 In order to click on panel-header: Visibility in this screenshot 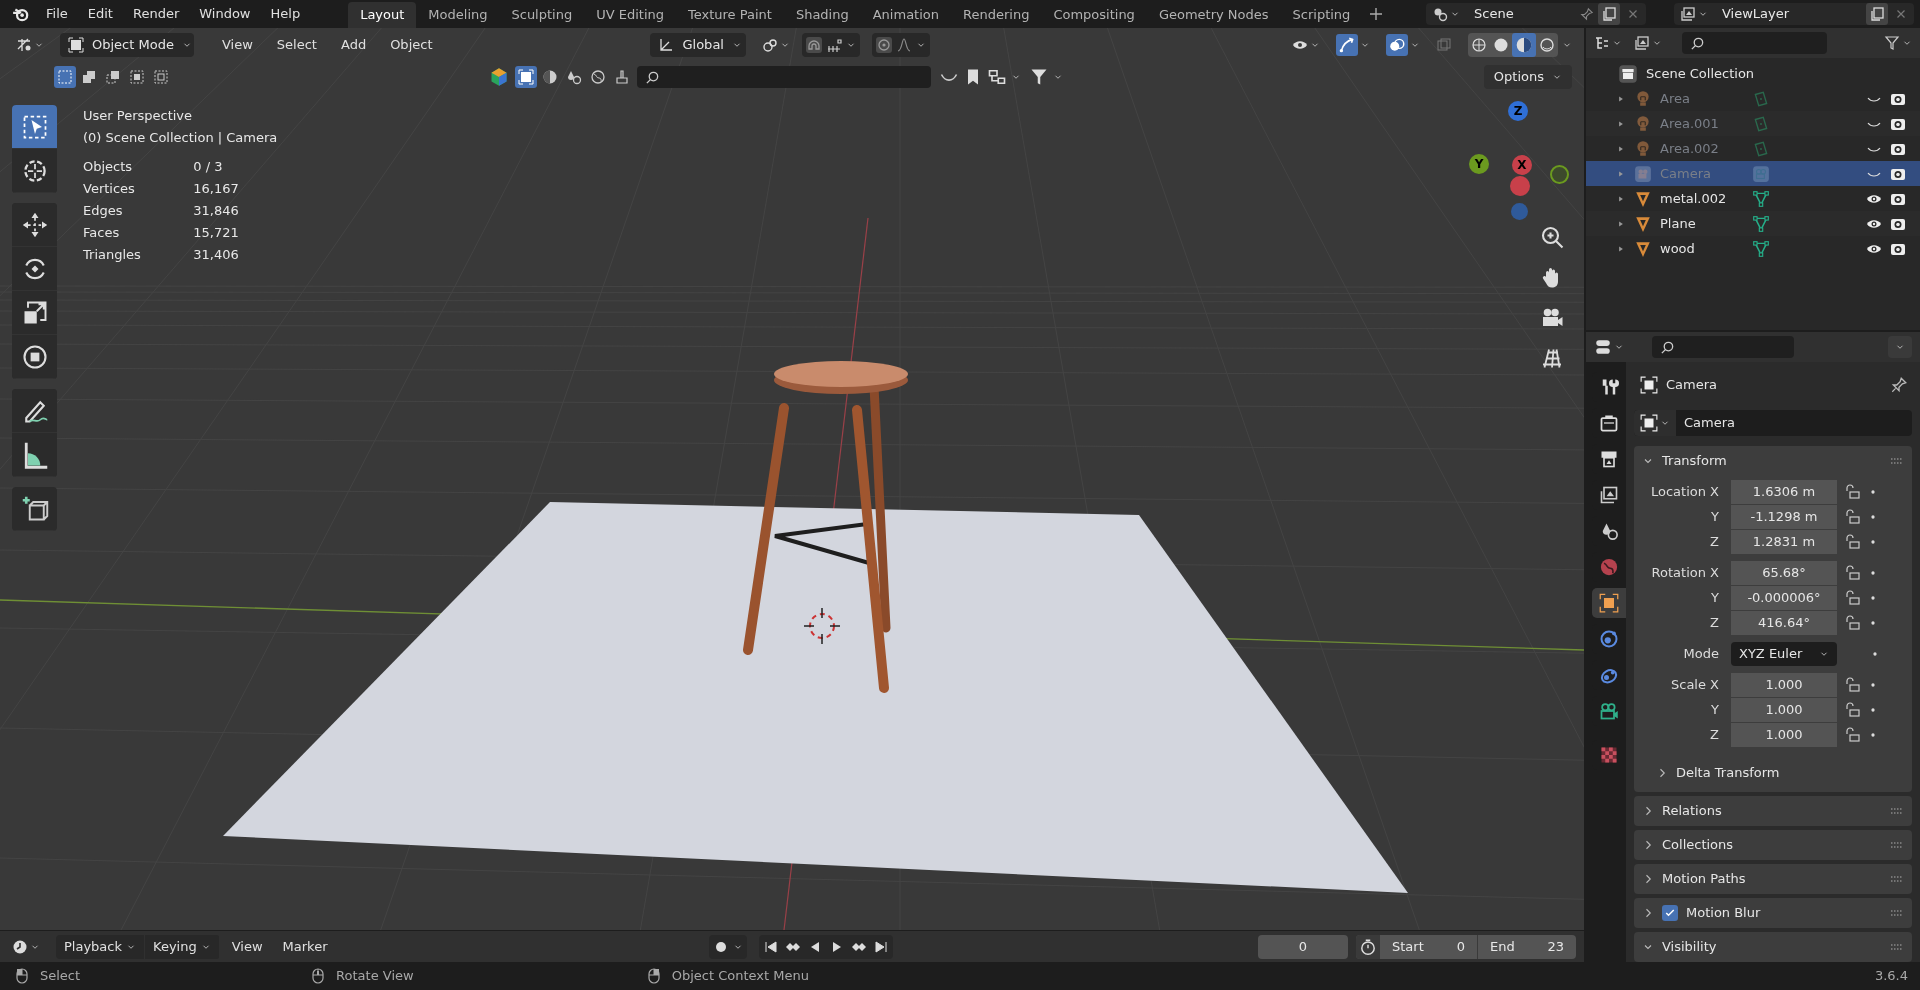, I will do `click(1773, 947)`.